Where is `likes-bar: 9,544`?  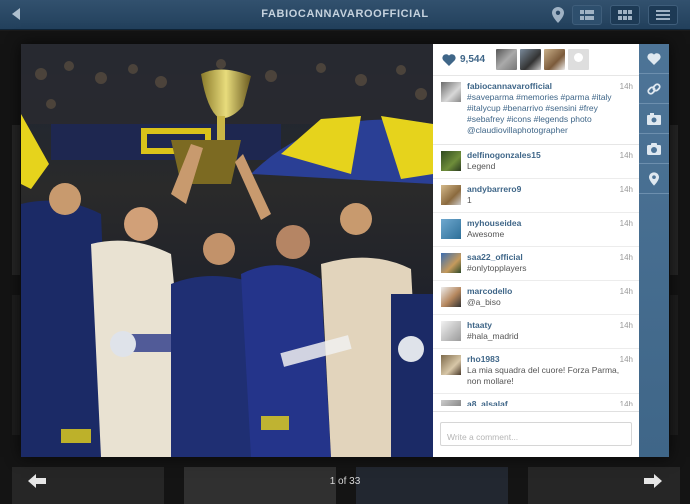
likes-bar: 9,544 is located at coordinates (536, 60).